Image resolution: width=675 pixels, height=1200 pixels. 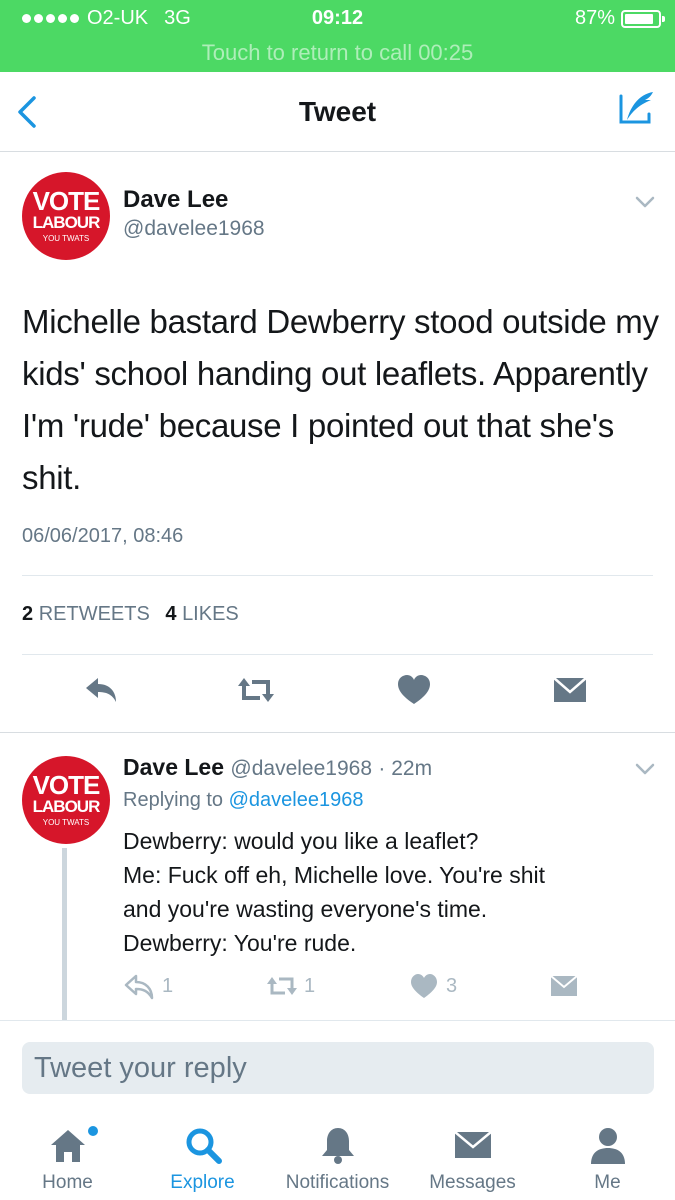 I want to click on notification-dot, so click(x=93, y=1131).